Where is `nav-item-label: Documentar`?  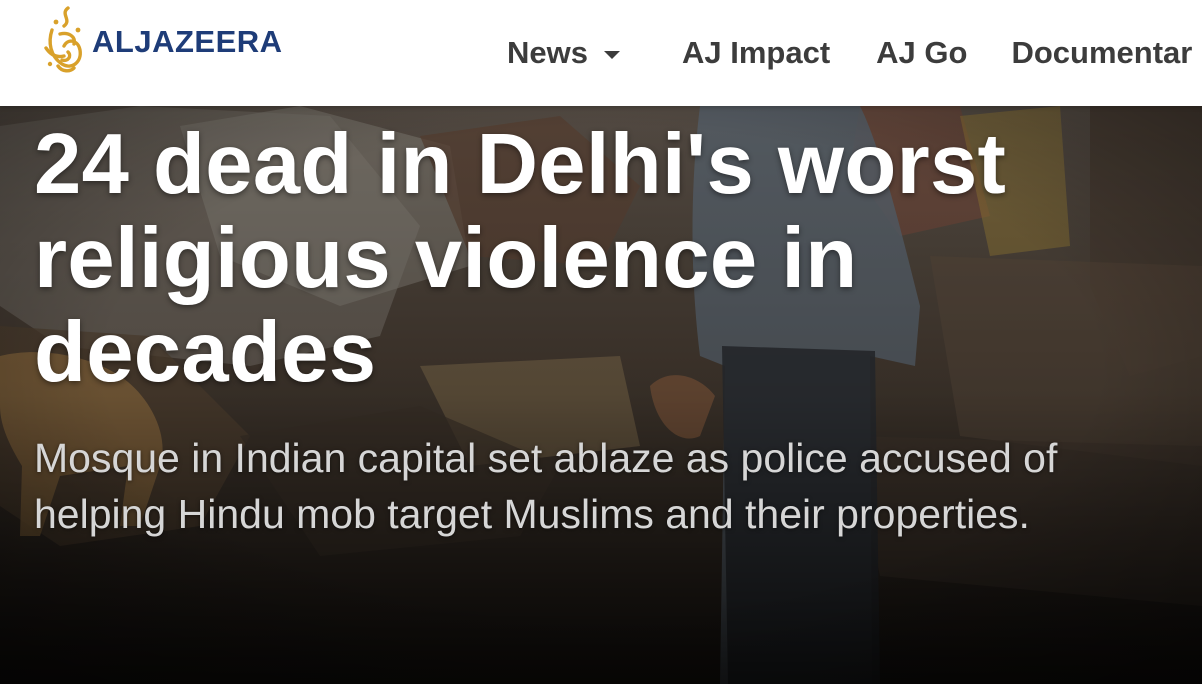 nav-item-label: Documentar is located at coordinates (1102, 52).